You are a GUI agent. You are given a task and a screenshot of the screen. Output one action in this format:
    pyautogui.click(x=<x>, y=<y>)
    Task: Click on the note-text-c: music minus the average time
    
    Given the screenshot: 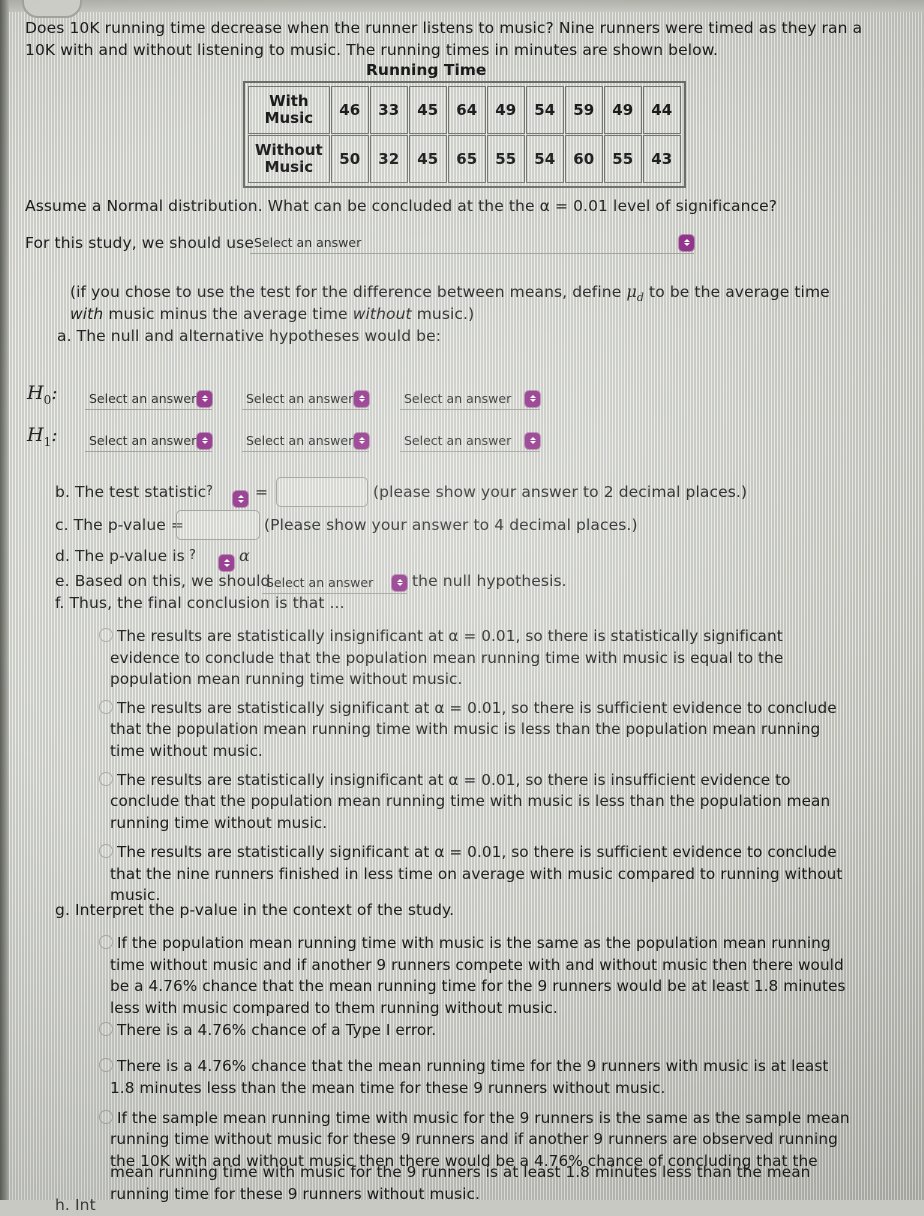 What is the action you would take?
    pyautogui.click(x=228, y=314)
    